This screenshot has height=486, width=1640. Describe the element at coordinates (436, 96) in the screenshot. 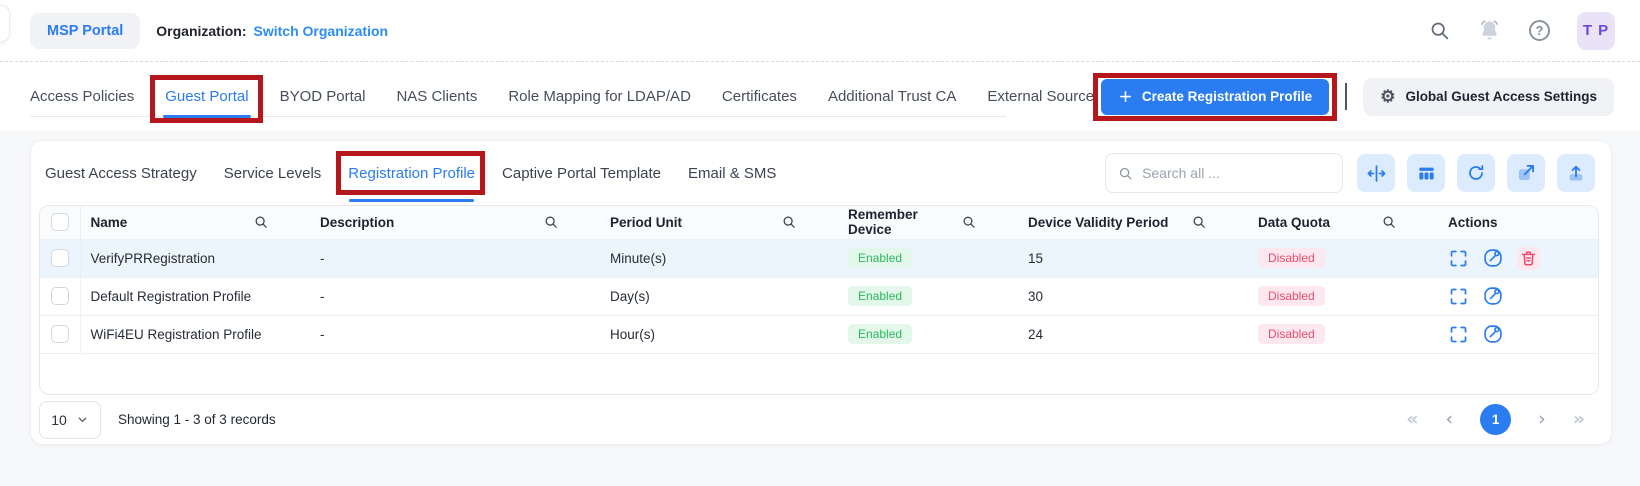

I see `tab-nas-clients: NAS Clients` at that location.